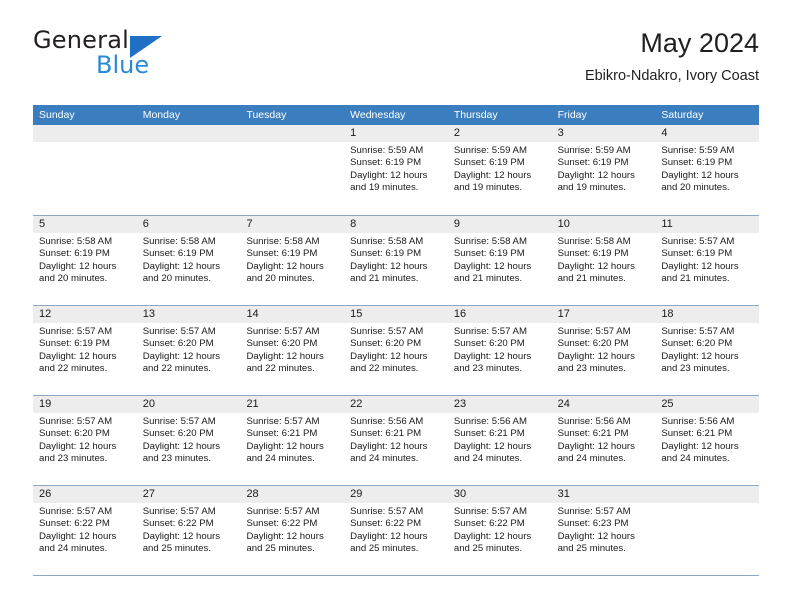  What do you see at coordinates (396, 404) in the screenshot?
I see `day-number: 22` at bounding box center [396, 404].